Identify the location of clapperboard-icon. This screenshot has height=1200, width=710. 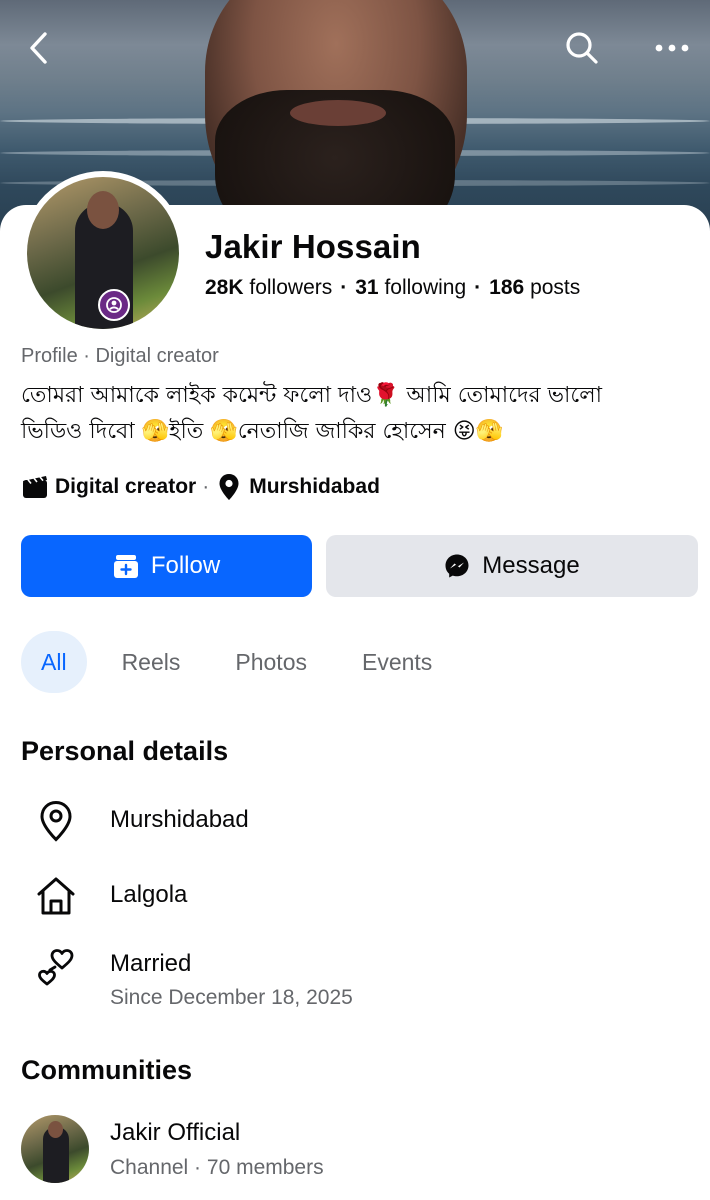
(35, 487).